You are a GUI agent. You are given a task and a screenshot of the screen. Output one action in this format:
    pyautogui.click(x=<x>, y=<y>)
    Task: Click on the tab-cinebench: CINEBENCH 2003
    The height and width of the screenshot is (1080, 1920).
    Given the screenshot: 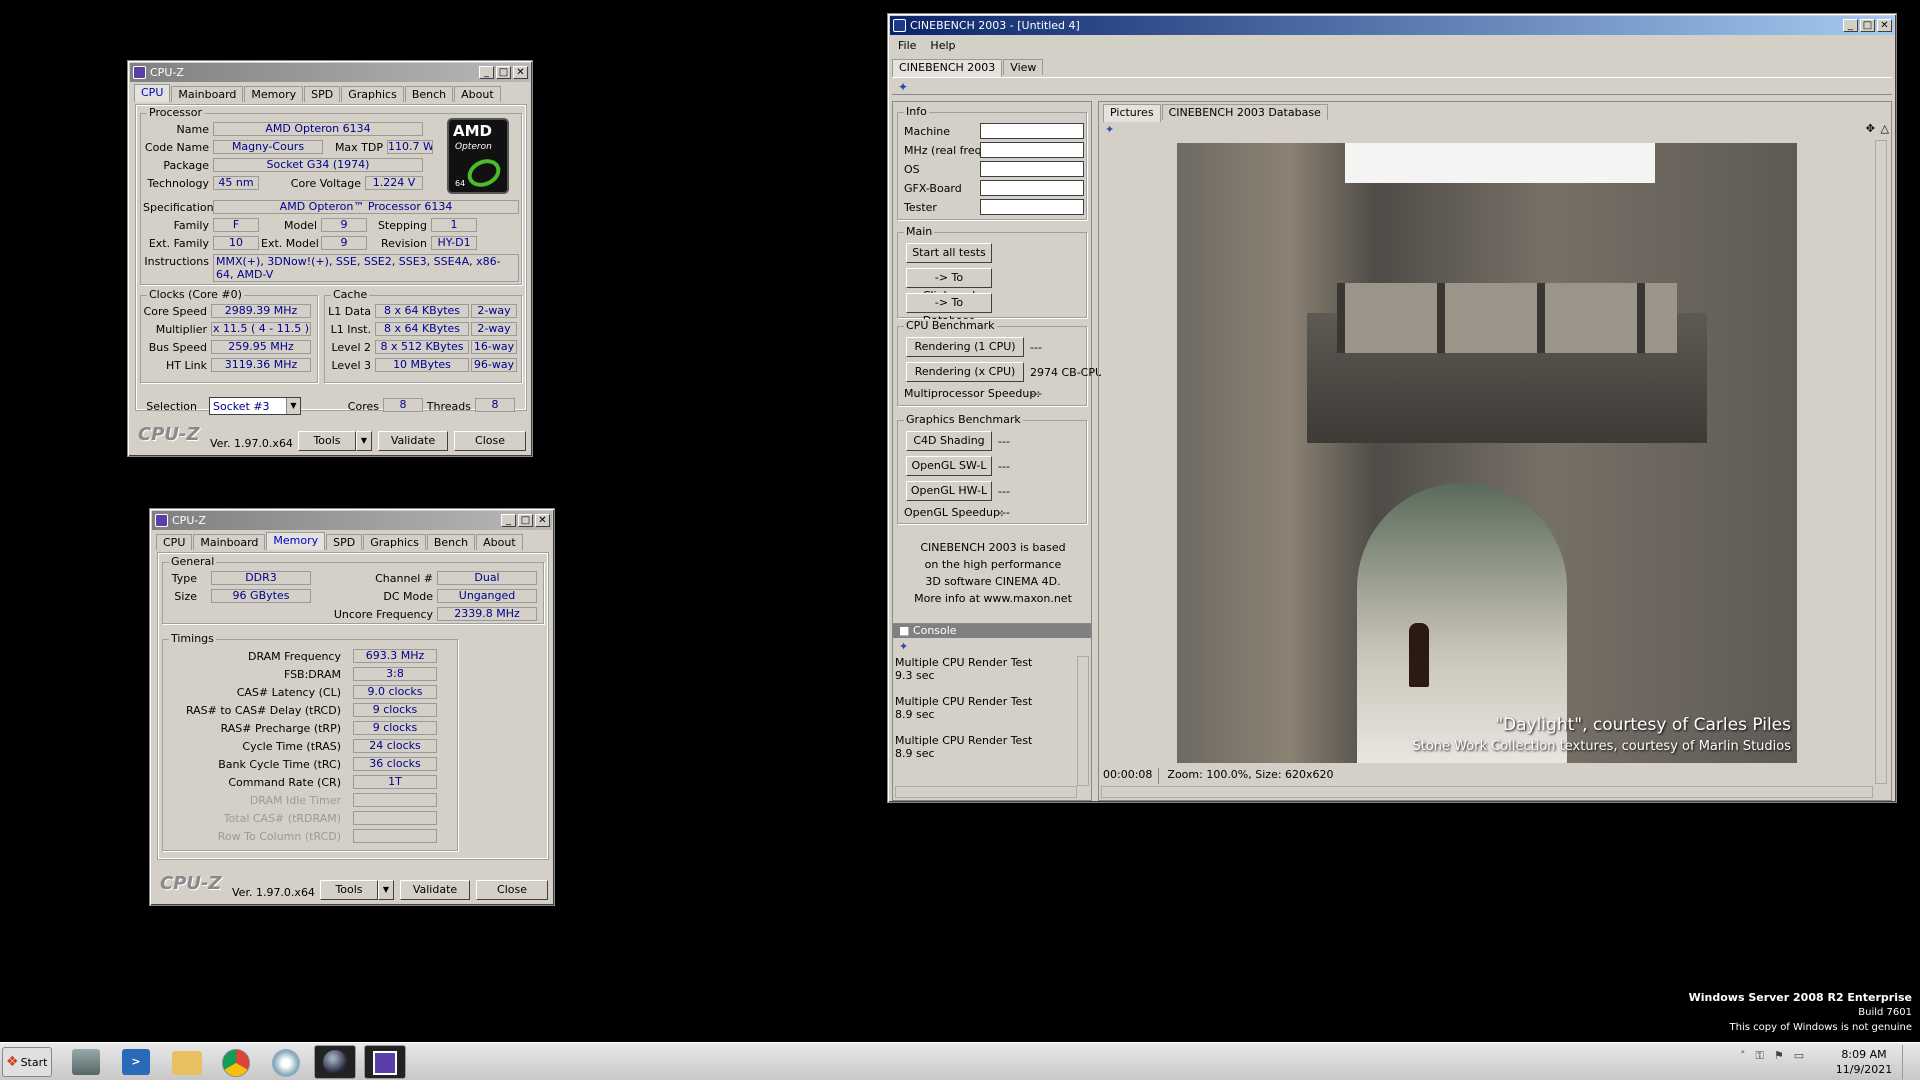 What is the action you would take?
    pyautogui.click(x=947, y=68)
    